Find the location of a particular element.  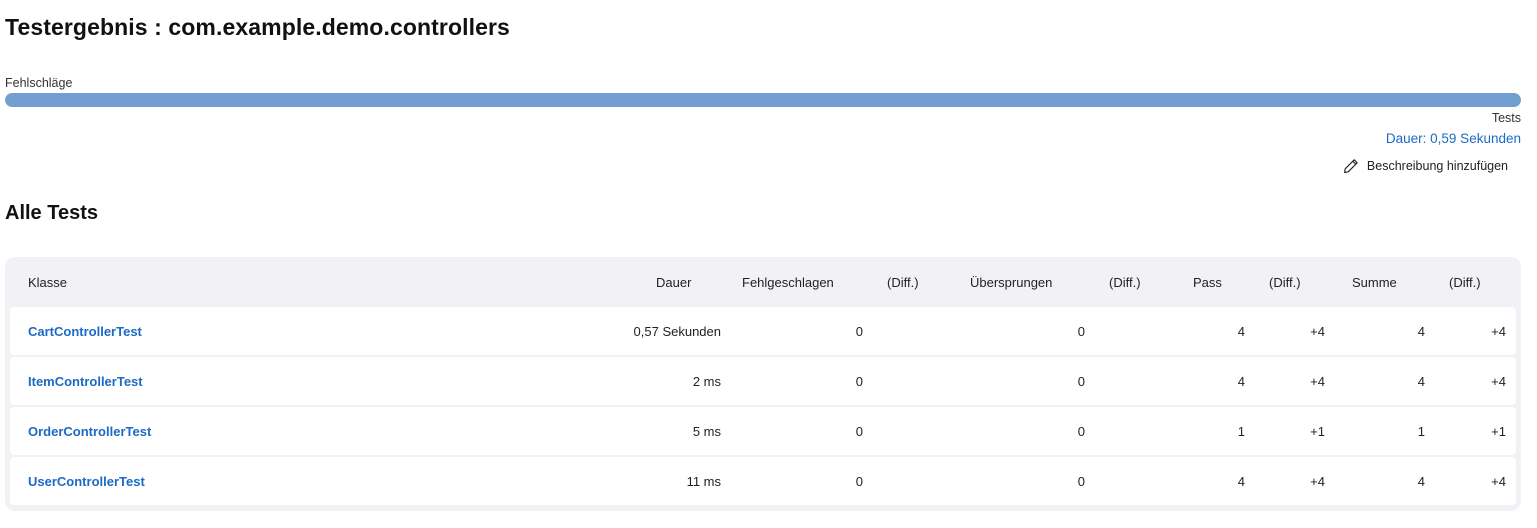

tests-label: Tests is located at coordinates (1506, 118).